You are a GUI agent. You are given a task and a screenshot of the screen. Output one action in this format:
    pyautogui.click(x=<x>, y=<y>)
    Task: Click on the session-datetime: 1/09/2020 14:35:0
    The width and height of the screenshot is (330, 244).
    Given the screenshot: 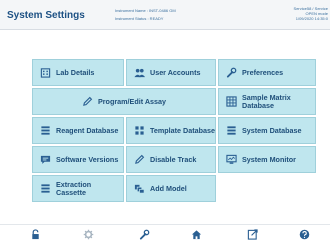 What is the action you would take?
    pyautogui.click(x=311, y=18)
    